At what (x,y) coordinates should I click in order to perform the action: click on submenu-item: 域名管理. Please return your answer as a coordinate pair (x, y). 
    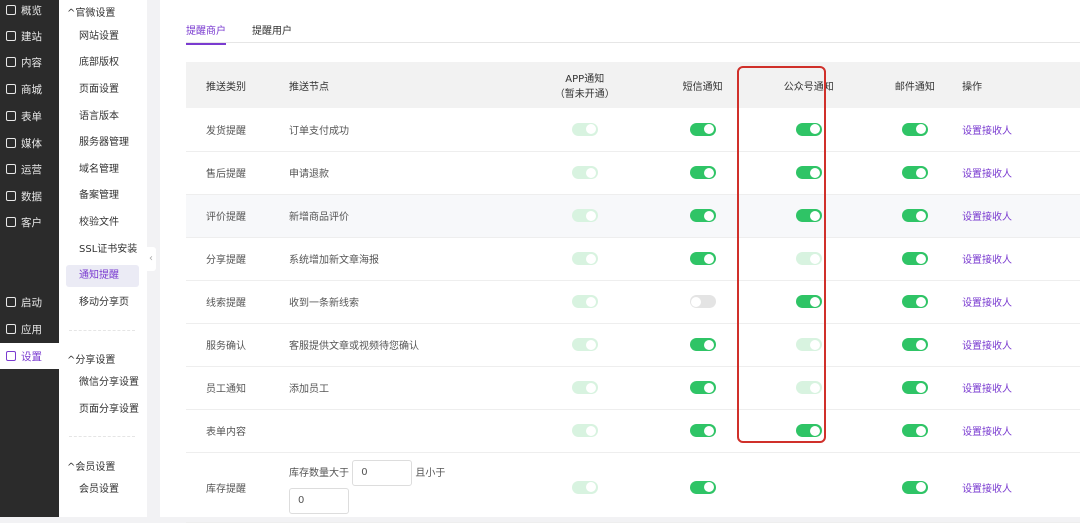
    Looking at the image, I should click on (102, 170).